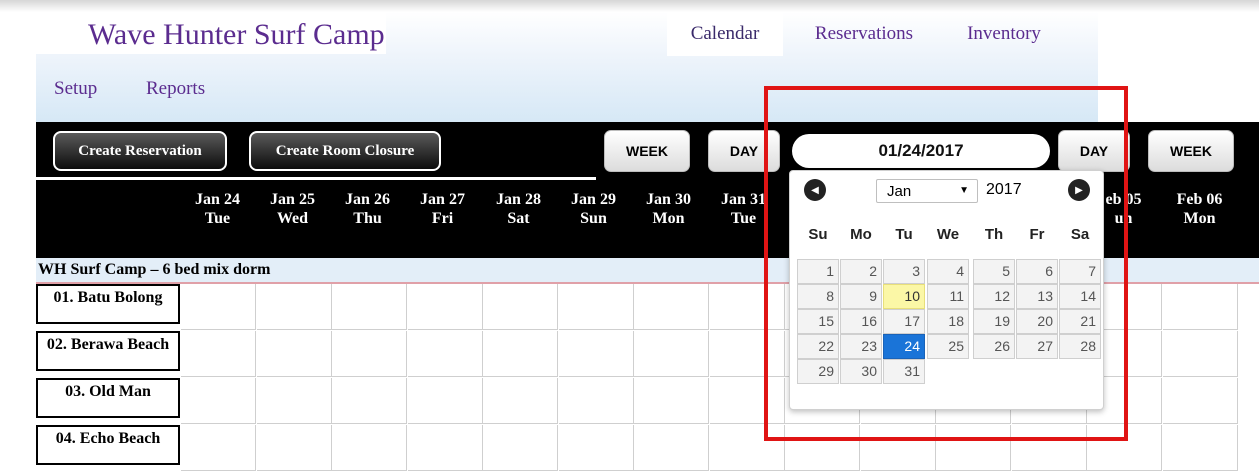 This screenshot has height=471, width=1259. Describe the element at coordinates (518, 209) in the screenshot. I see `day-column-header: Jan 28 Sat` at that location.